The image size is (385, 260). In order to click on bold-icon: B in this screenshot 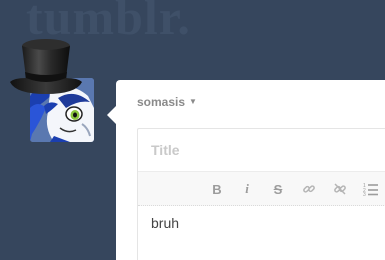, I will do `click(217, 189)`.